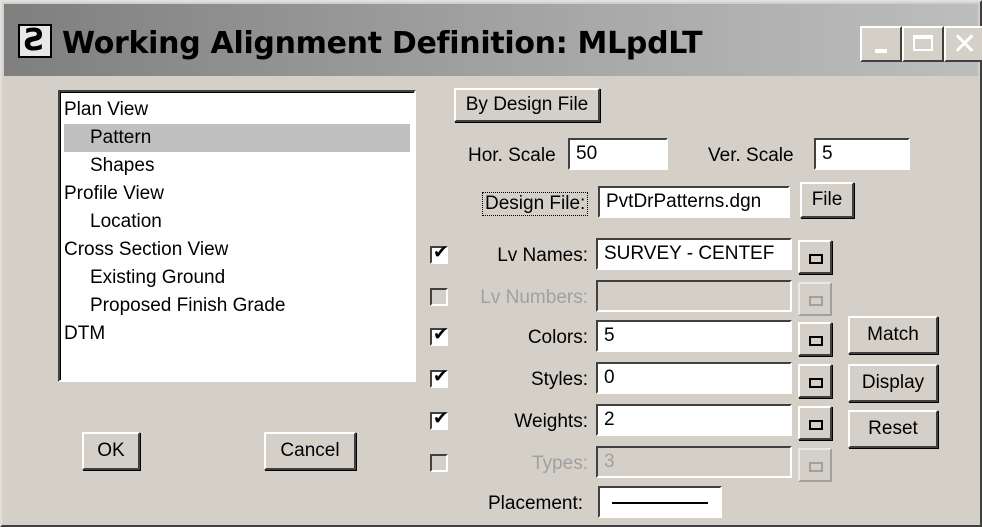 The image size is (982, 527). Describe the element at coordinates (106, 110) in the screenshot. I see `list-item-plan-view: Plan View` at that location.